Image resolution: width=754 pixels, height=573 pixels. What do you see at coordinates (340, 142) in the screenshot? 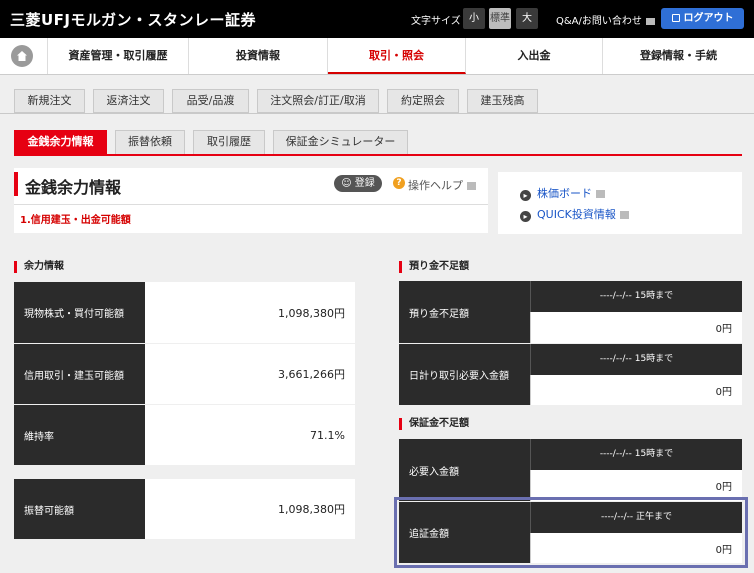
I see `tab-margin-simulator: 保証金シミュレーター` at bounding box center [340, 142].